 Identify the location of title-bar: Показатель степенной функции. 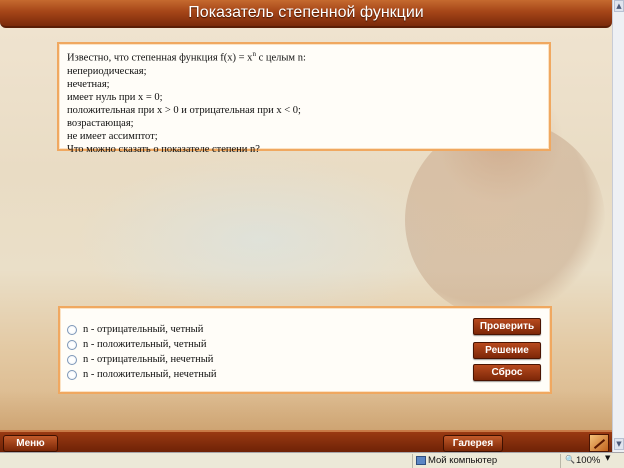
(306, 14).